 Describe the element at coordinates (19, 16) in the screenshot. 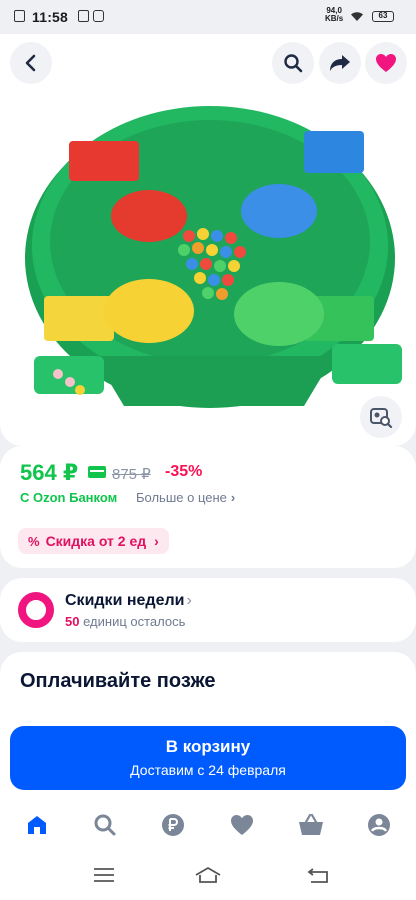

I see `notification-icon` at that location.